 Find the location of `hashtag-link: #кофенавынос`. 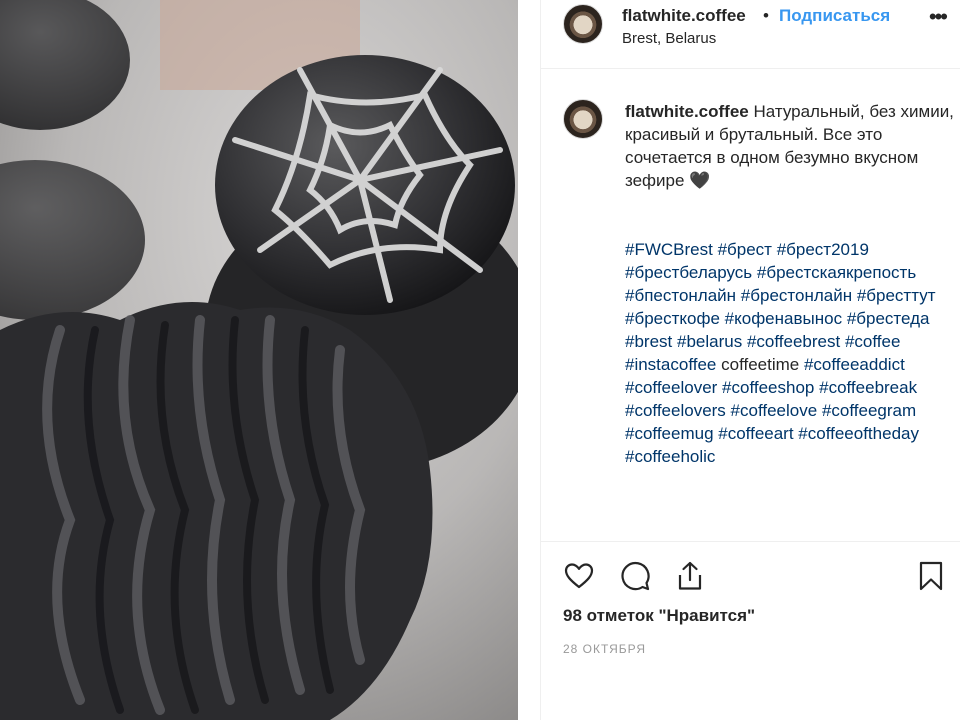

hashtag-link: #кофенавынос is located at coordinates (783, 318).